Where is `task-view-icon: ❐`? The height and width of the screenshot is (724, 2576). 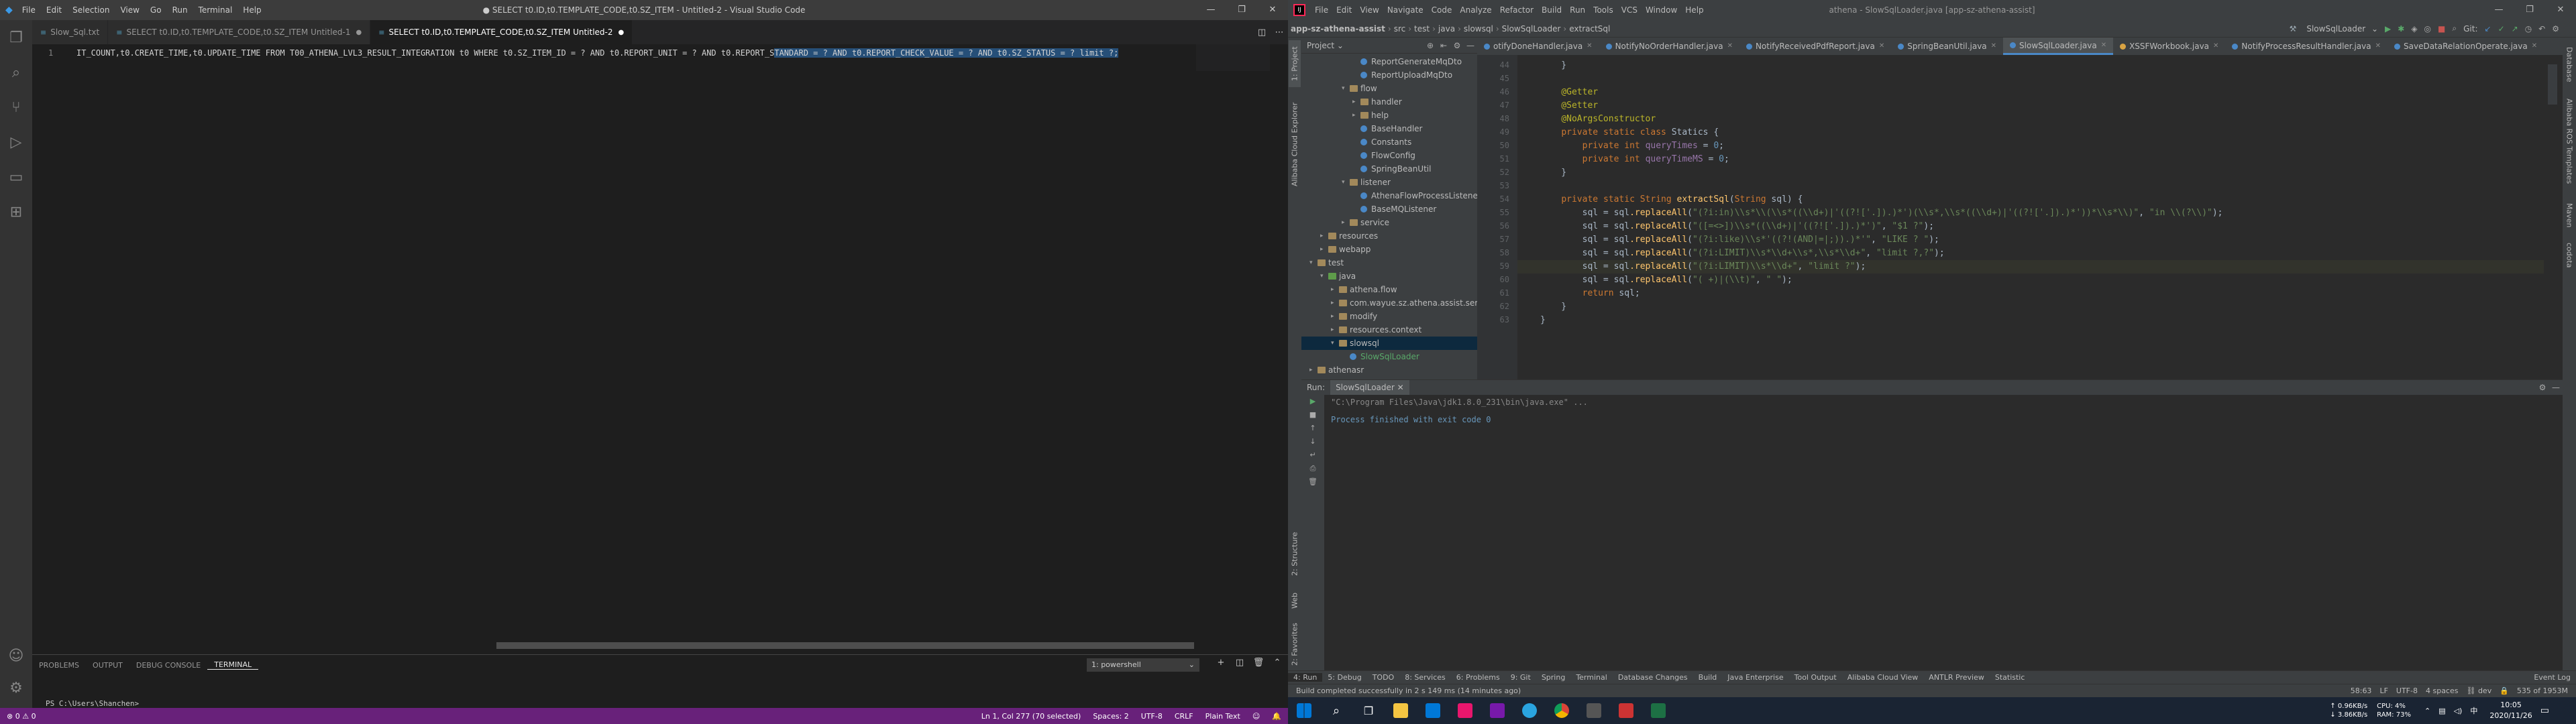 task-view-icon: ❐ is located at coordinates (1368, 710).